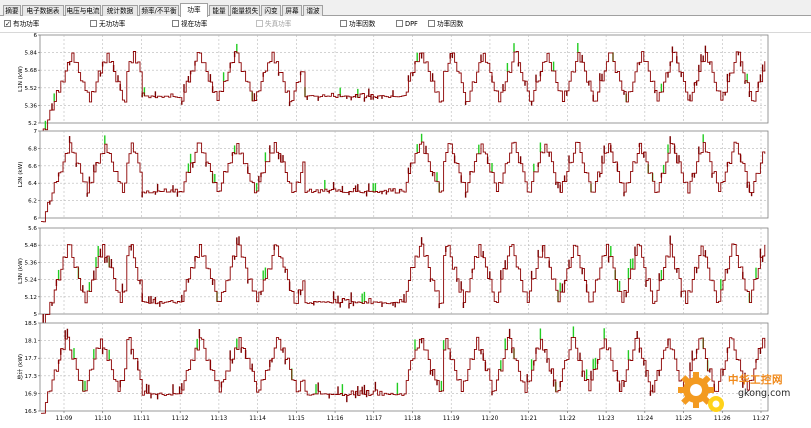 This screenshot has height=428, width=811. I want to click on x-tick-label: 11:11, so click(141, 419).